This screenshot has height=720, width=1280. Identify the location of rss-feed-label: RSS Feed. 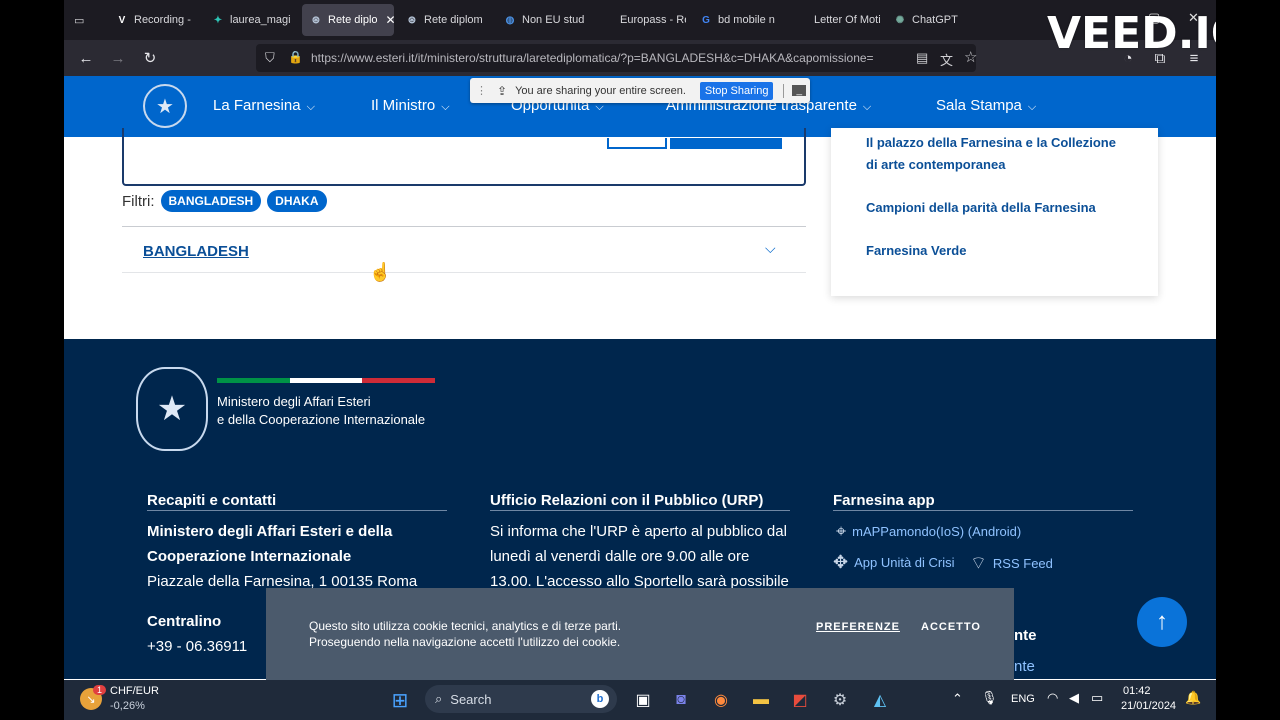
(1022, 563).